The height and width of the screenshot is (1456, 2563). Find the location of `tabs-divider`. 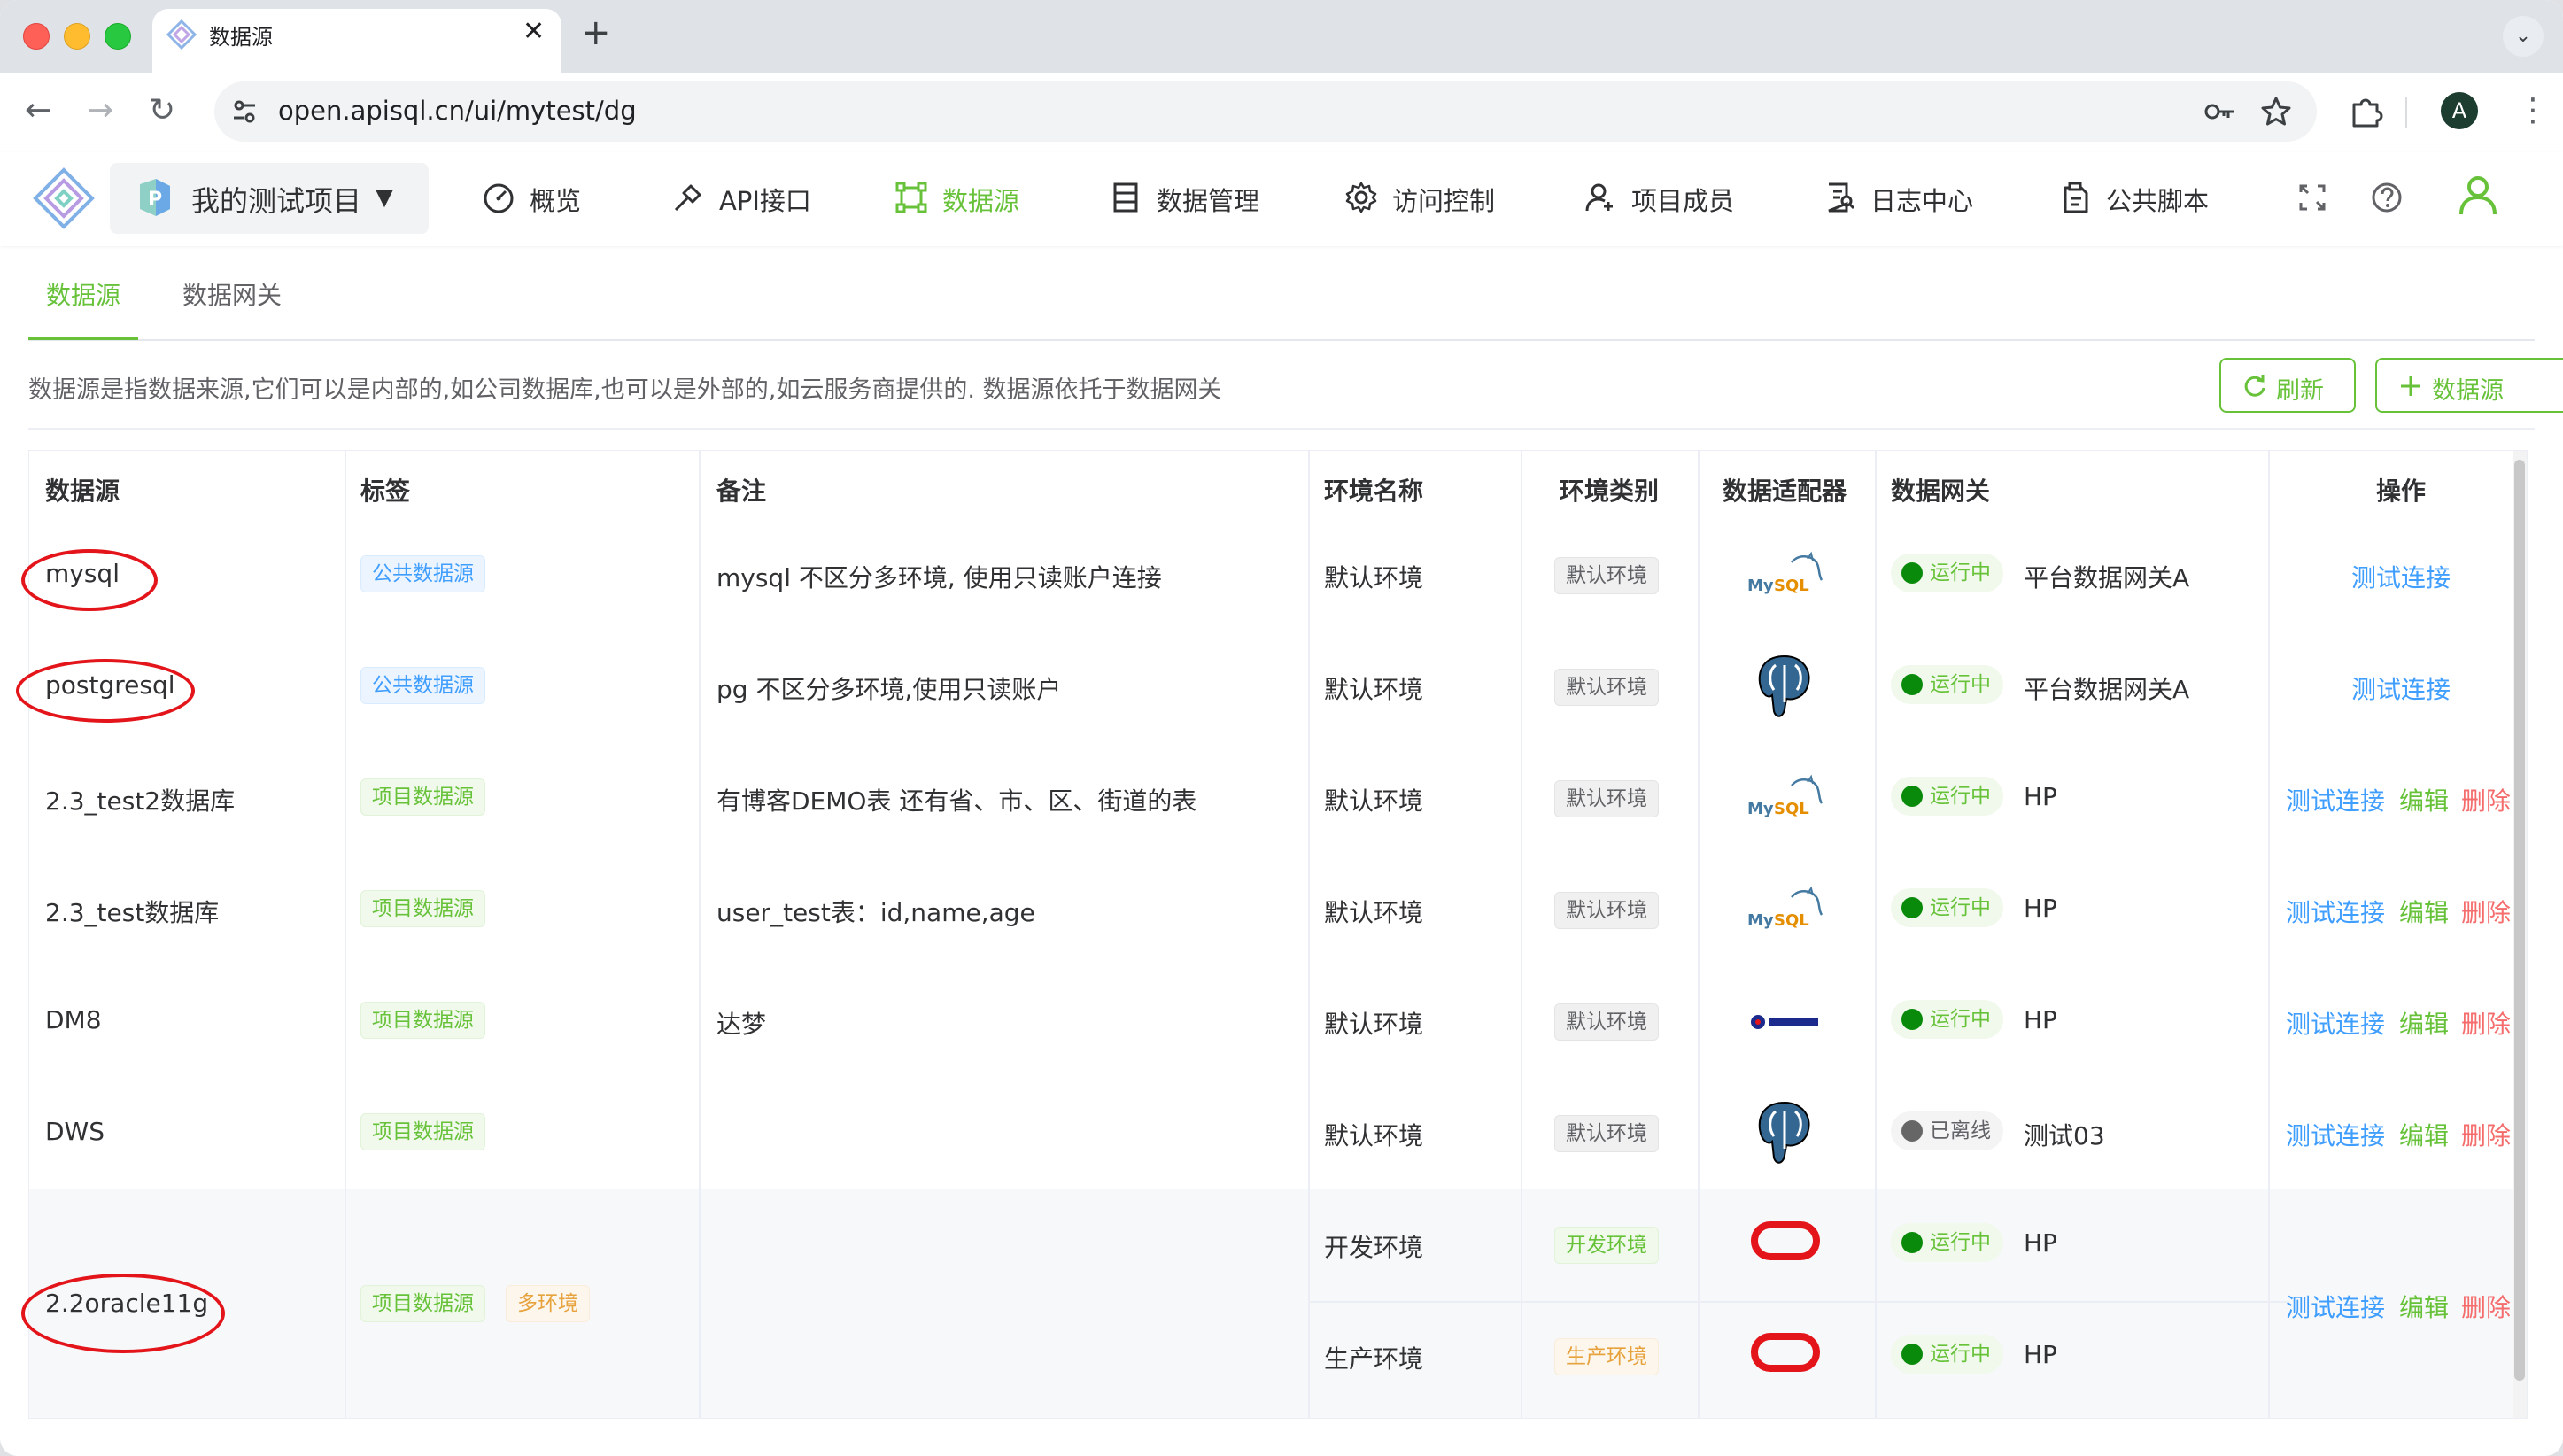

tabs-divider is located at coordinates (1281, 340).